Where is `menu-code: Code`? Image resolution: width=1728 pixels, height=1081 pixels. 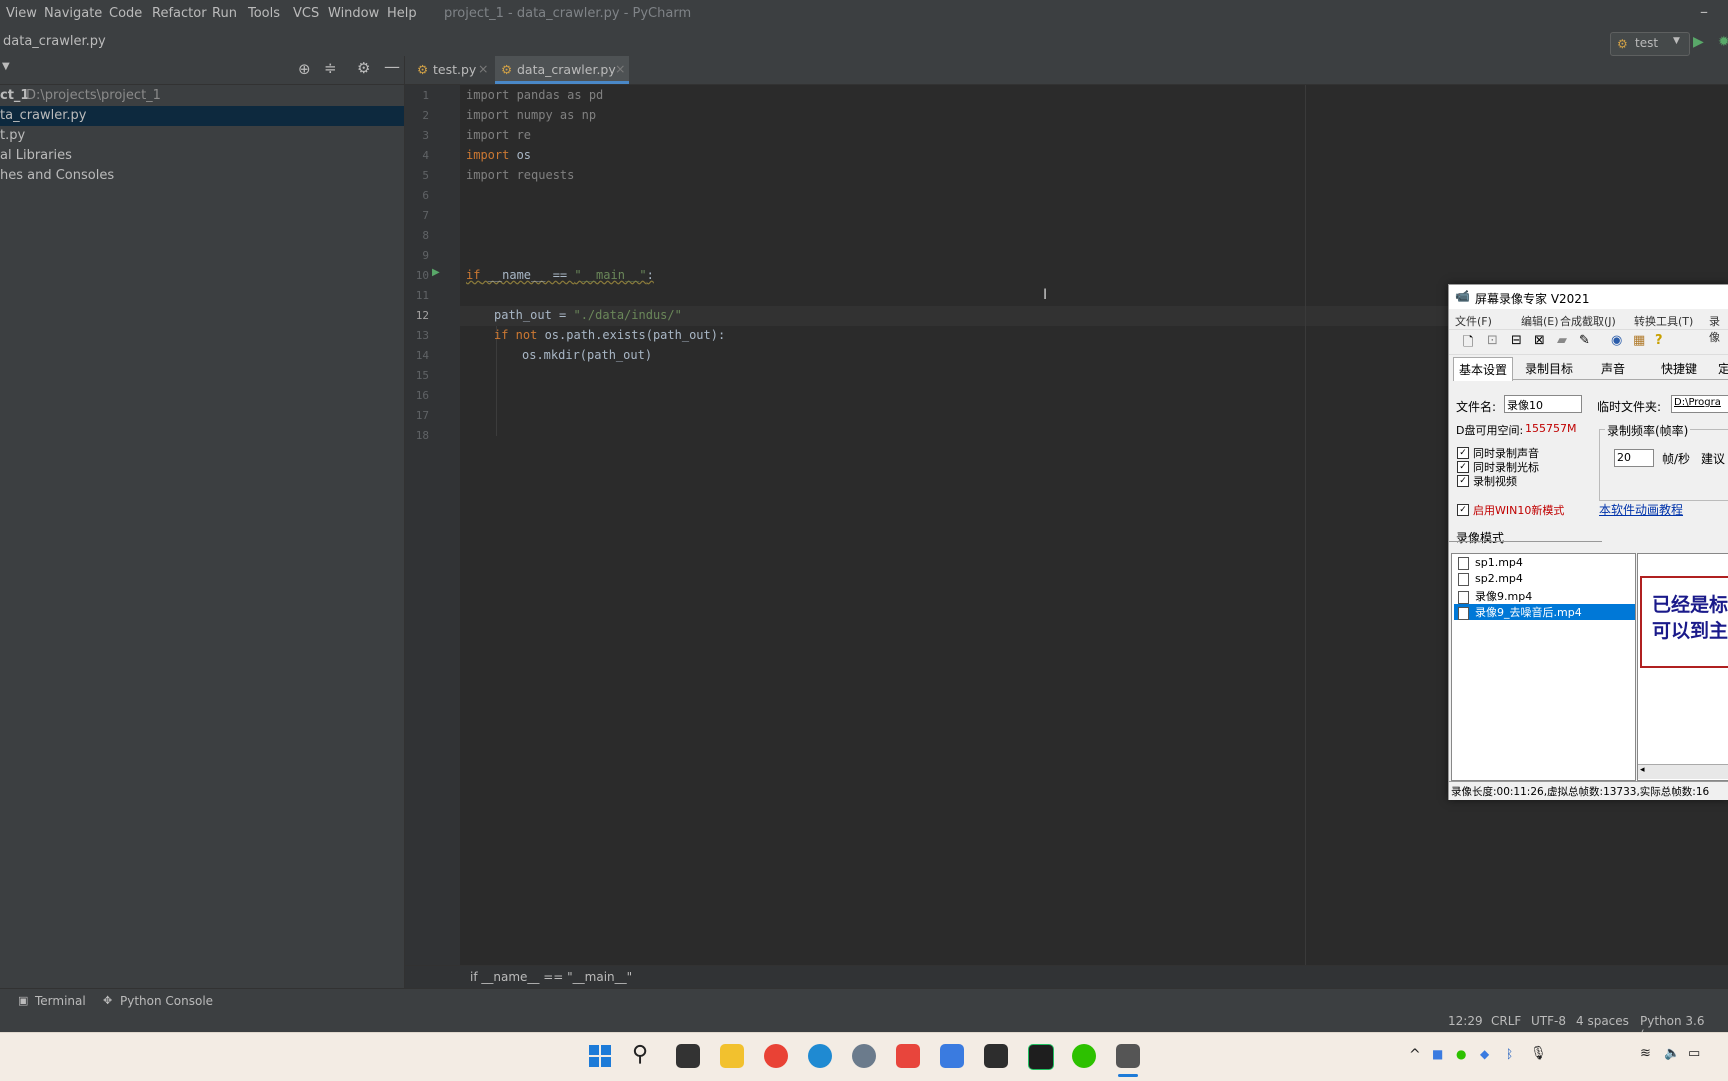 menu-code: Code is located at coordinates (125, 13).